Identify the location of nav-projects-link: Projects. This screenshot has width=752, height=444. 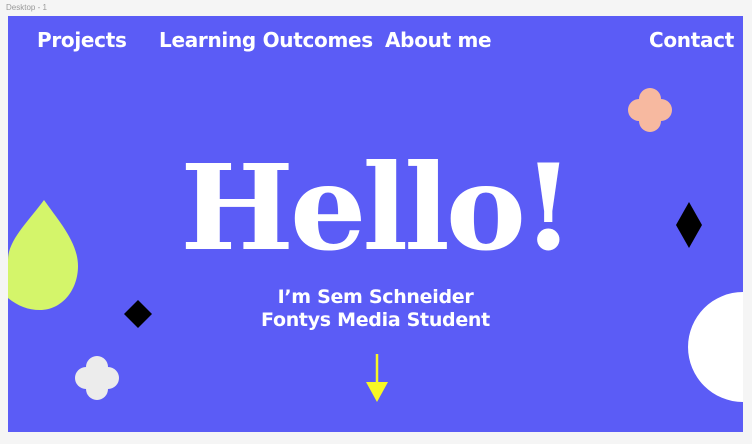
(82, 40).